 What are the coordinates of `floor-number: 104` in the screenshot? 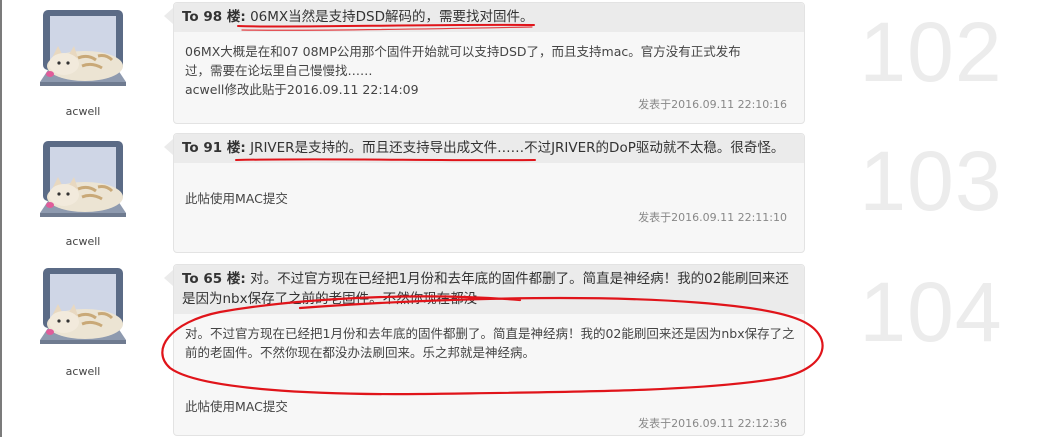 It's located at (931, 312).